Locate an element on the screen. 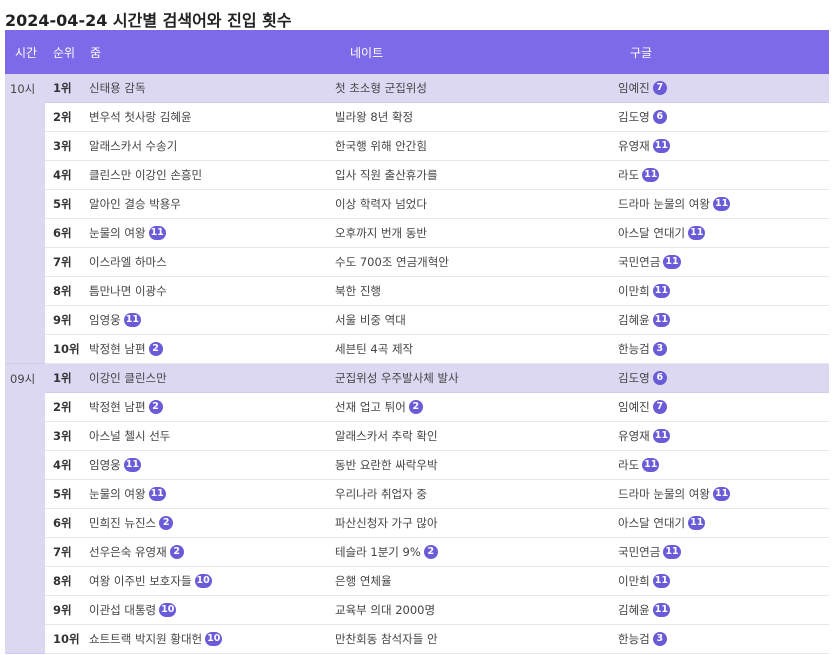 Image resolution: width=835 pixels, height=655 pixels. keyword-text: 빌라왕 8년 확정 is located at coordinates (374, 117).